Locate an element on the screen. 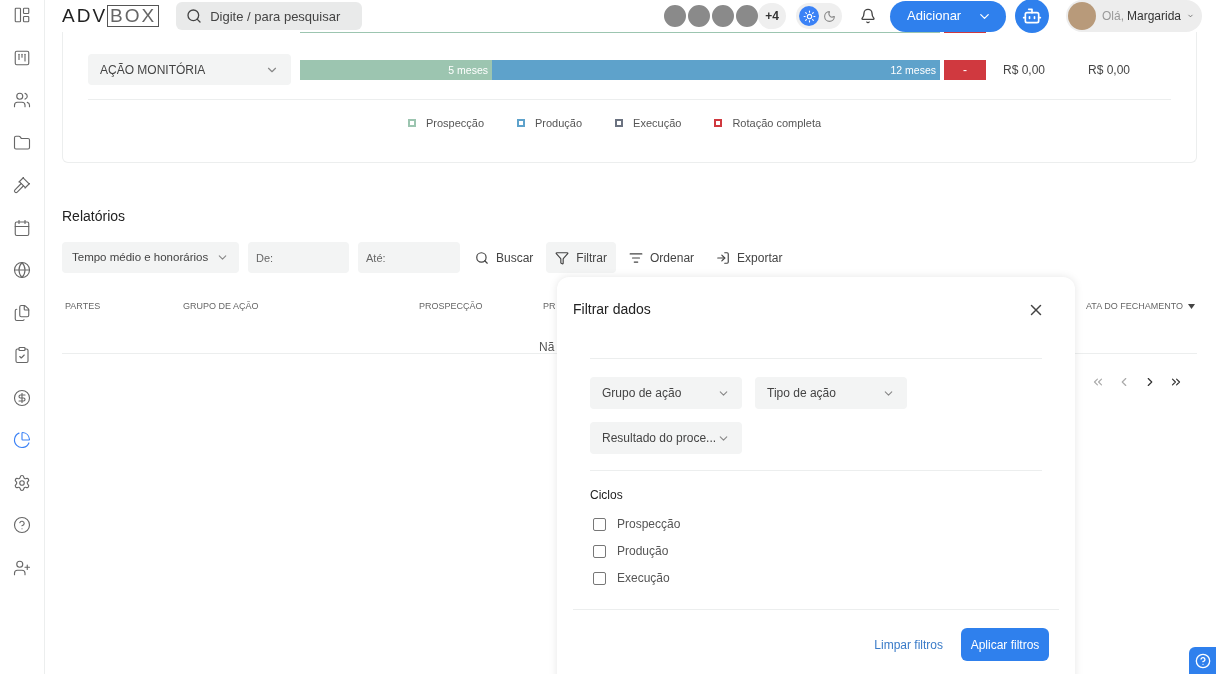 The height and width of the screenshot is (674, 1216). legend-label: Produção is located at coordinates (559, 123).